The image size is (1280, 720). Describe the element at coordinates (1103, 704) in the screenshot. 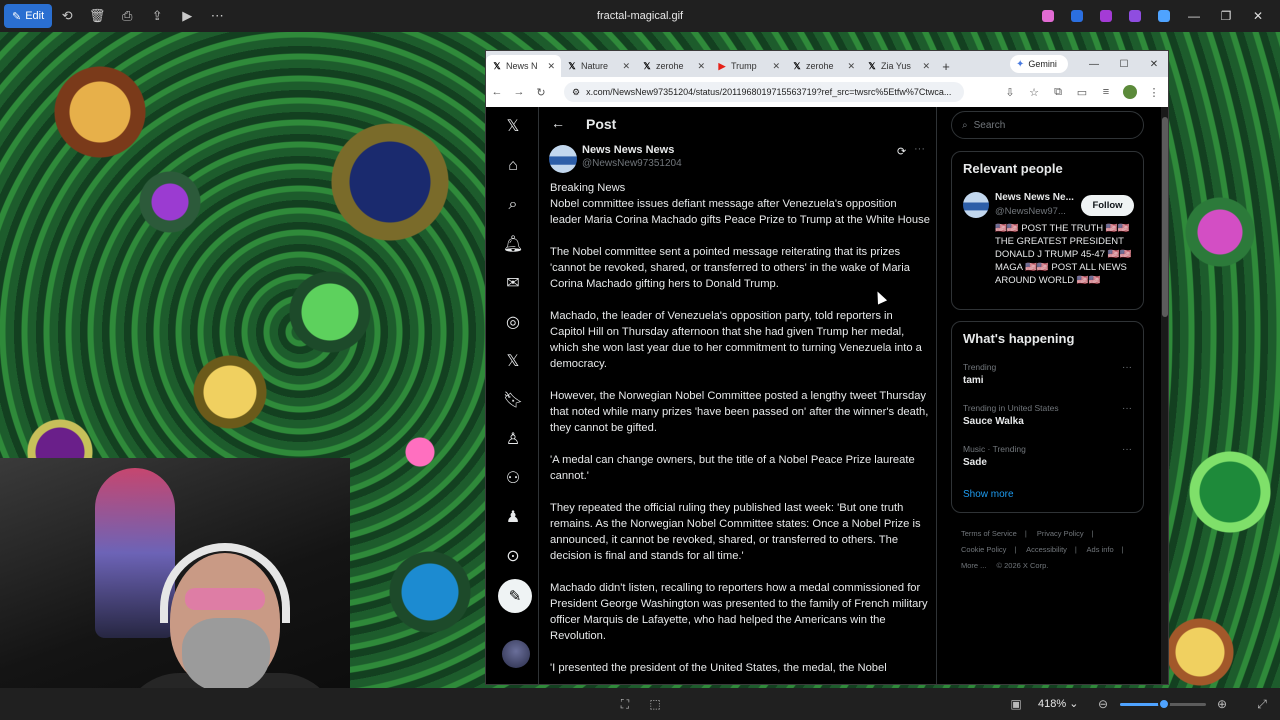

I see `zoom-out-icon: ⊖` at that location.